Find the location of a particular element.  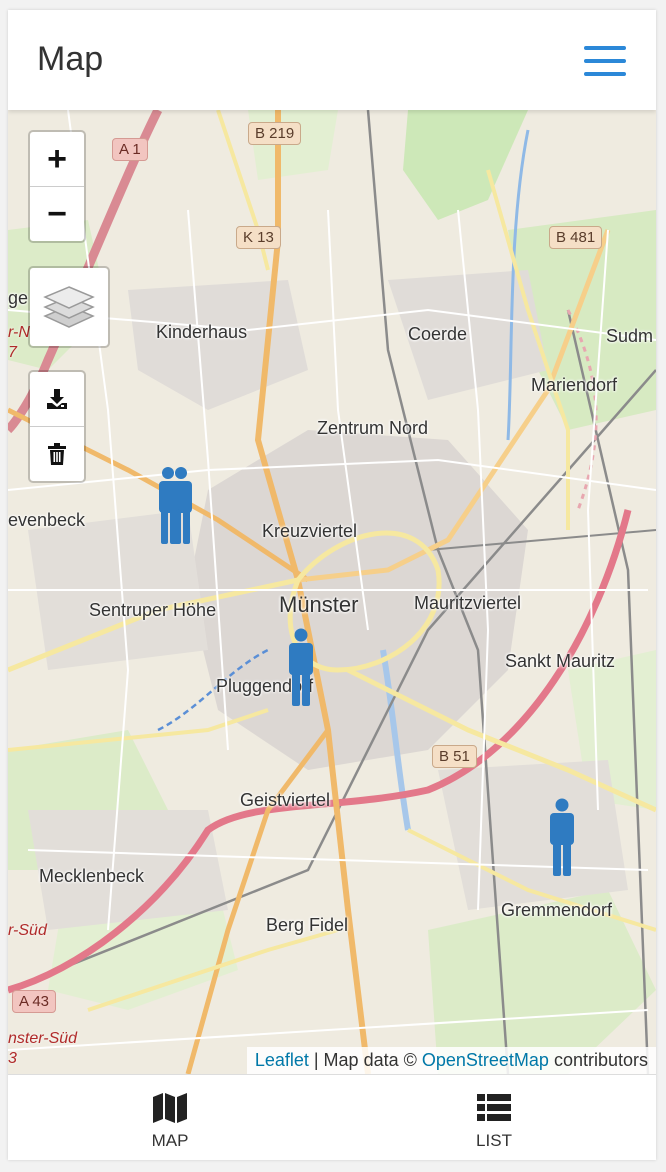

place-label: Kreuzviertel is located at coordinates (310, 531).